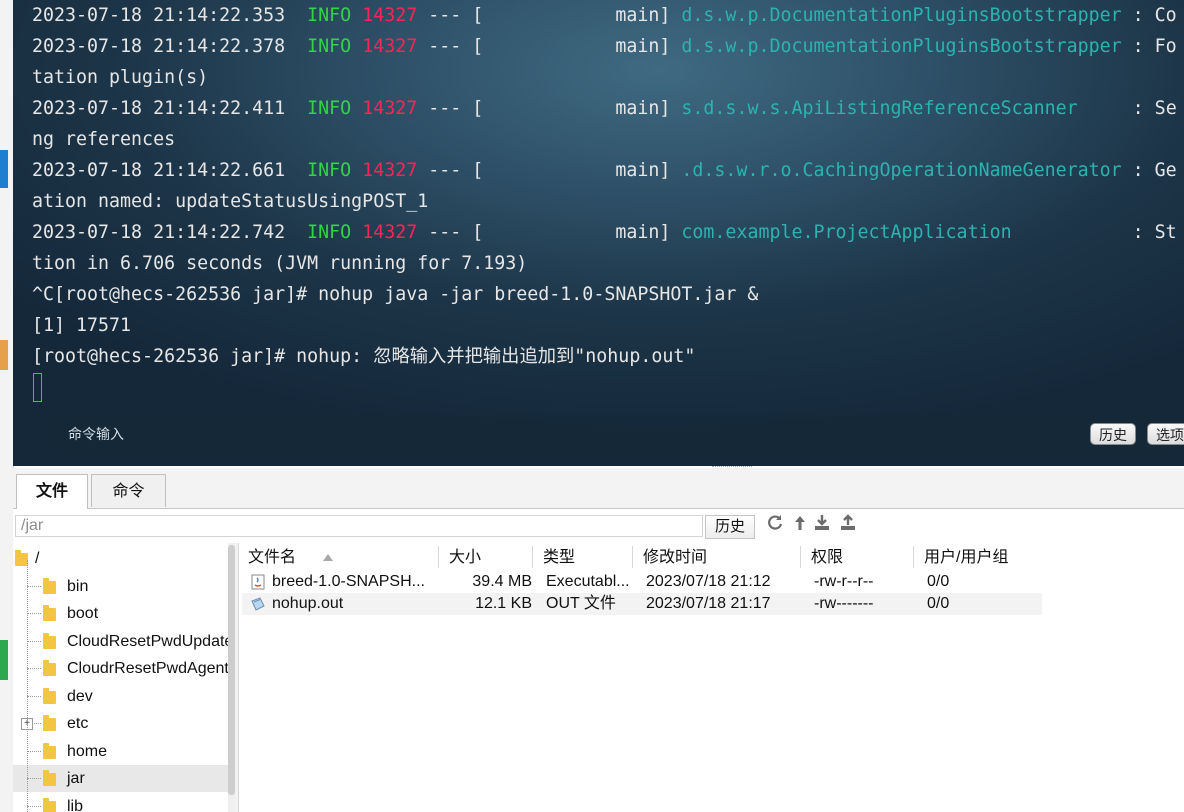 This screenshot has width=1184, height=812. What do you see at coordinates (827, 558) in the screenshot?
I see `column-header: 权限` at bounding box center [827, 558].